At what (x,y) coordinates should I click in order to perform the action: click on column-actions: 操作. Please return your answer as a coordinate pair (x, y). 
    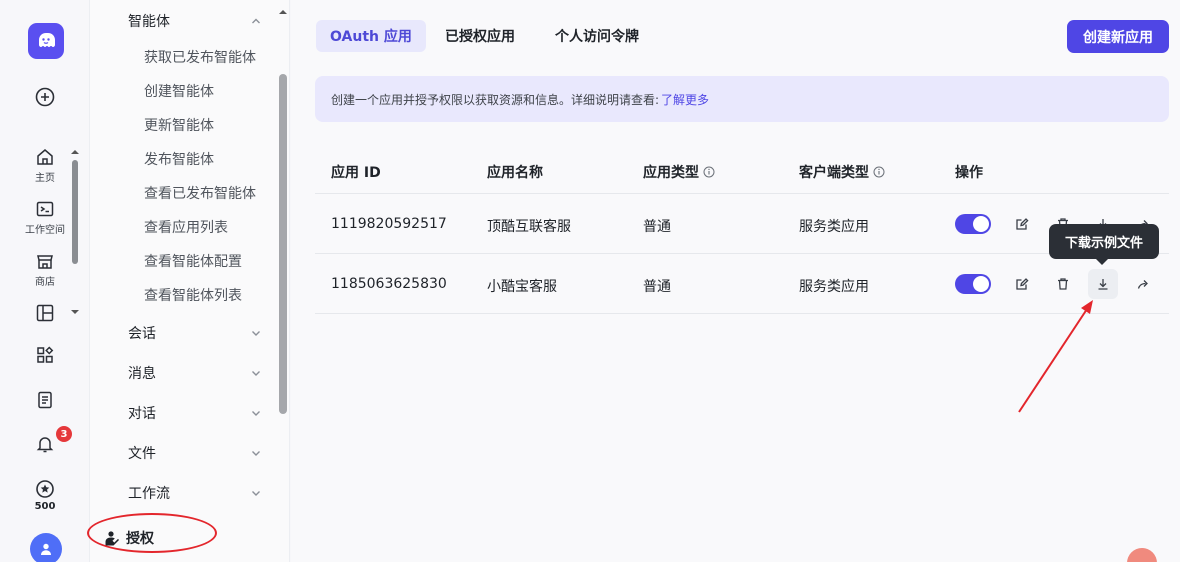
    Looking at the image, I should click on (969, 172).